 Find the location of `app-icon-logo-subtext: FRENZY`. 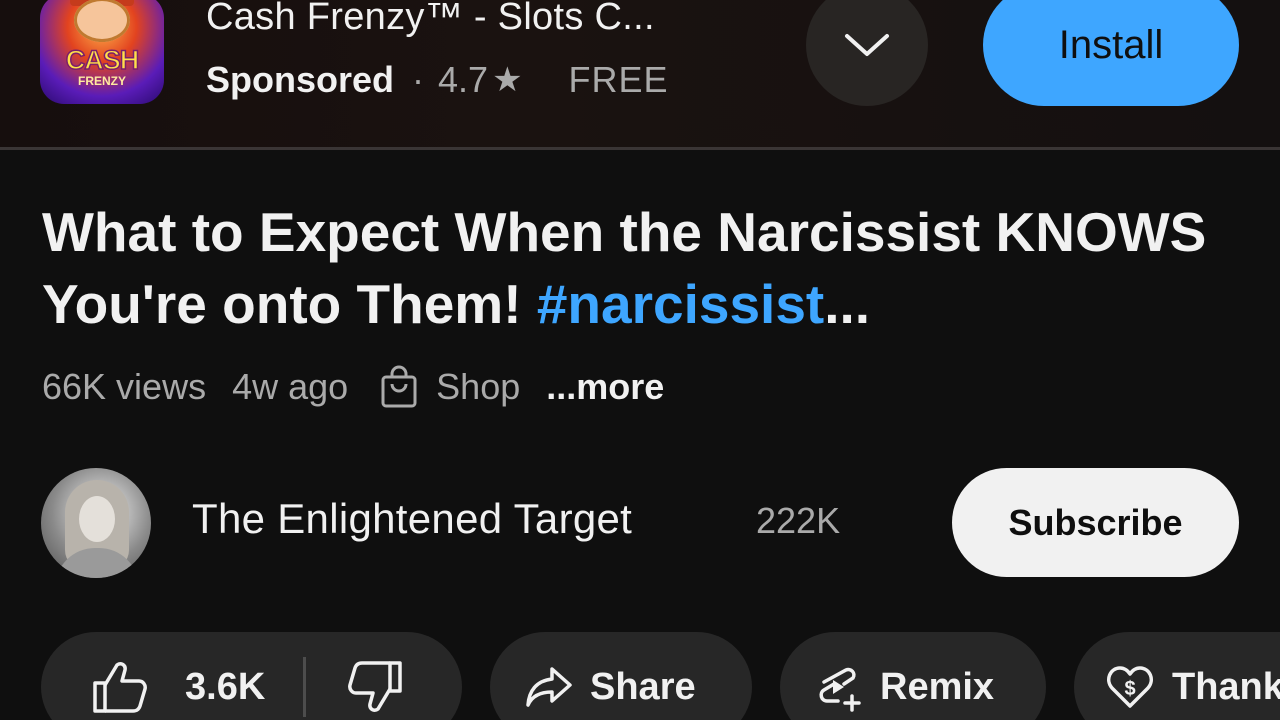

app-icon-logo-subtext: FRENZY is located at coordinates (102, 81).